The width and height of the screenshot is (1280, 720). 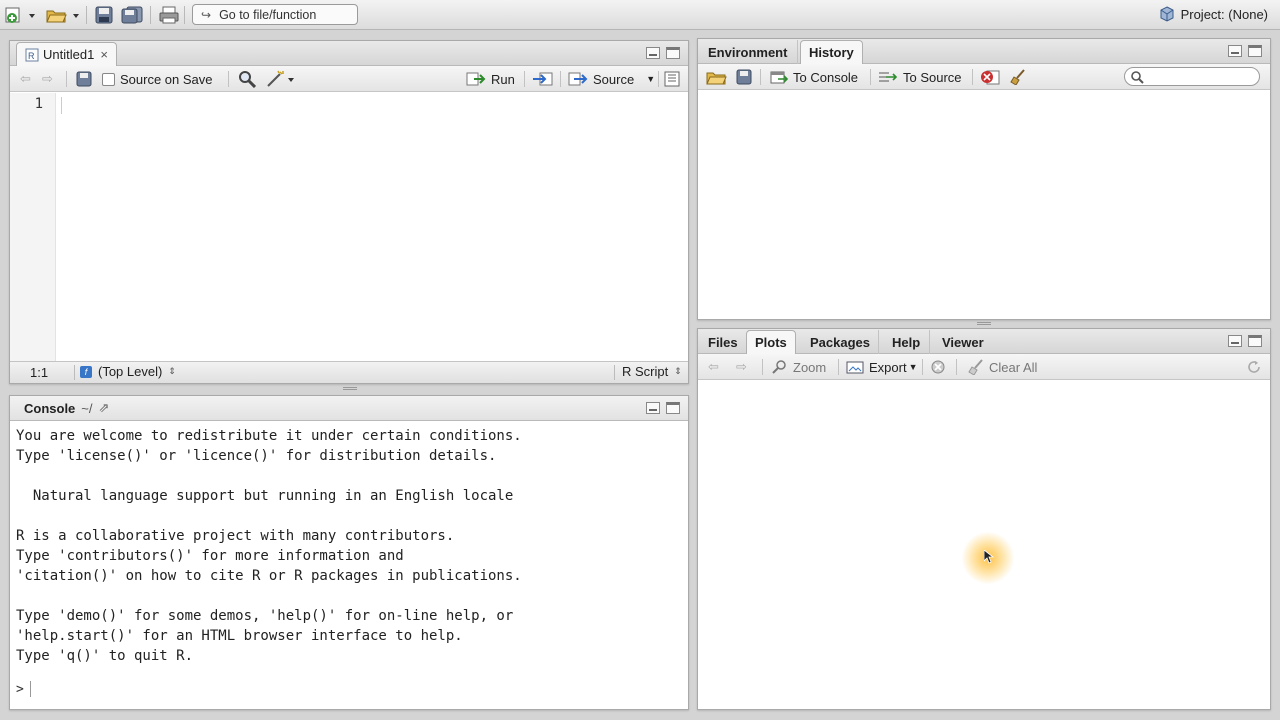 I want to click on print-button, so click(x=169, y=15).